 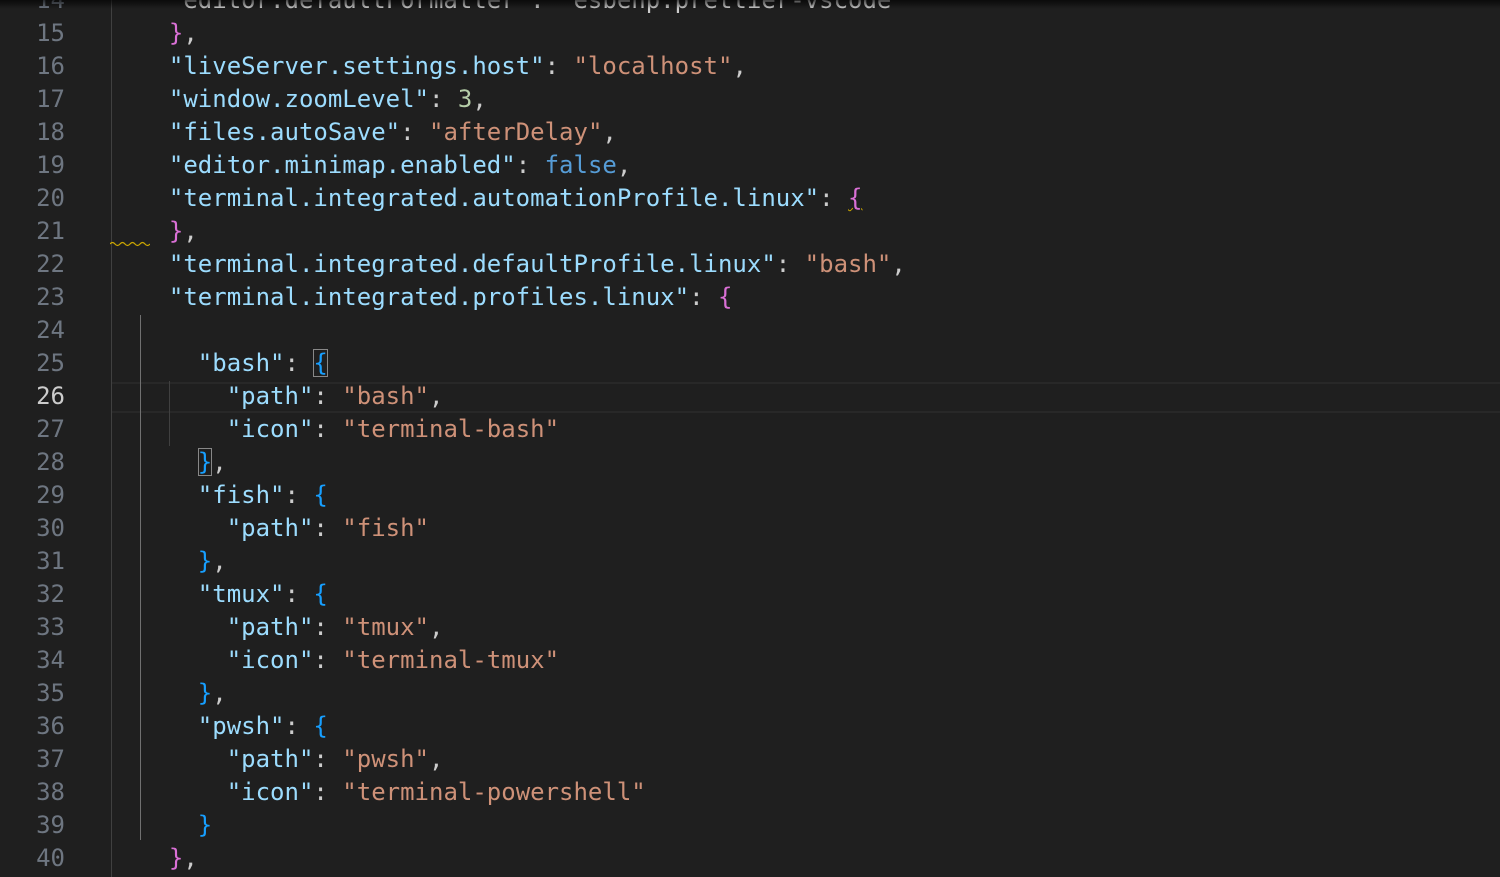 I want to click on line-number: 36, so click(x=50, y=726).